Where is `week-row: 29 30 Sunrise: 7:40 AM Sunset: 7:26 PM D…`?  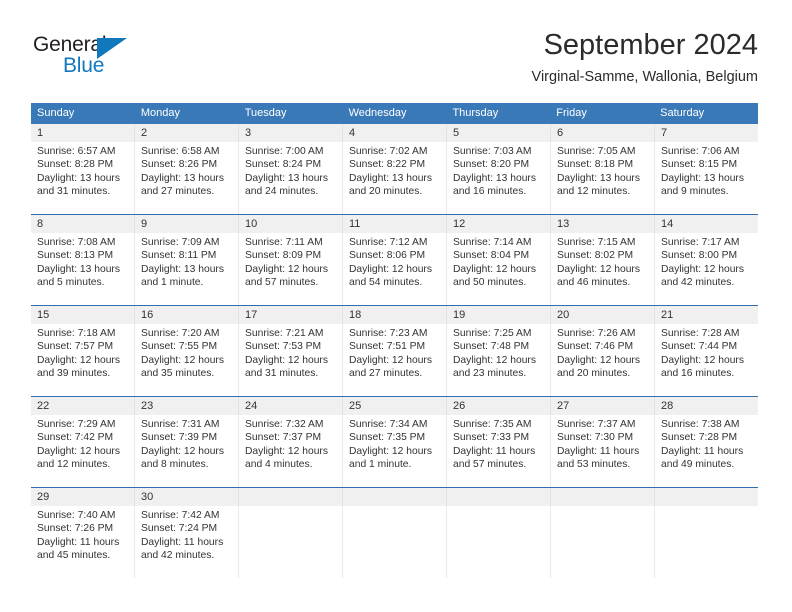 week-row: 29 30 Sunrise: 7:40 AM Sunset: 7:26 PM D… is located at coordinates (394, 532).